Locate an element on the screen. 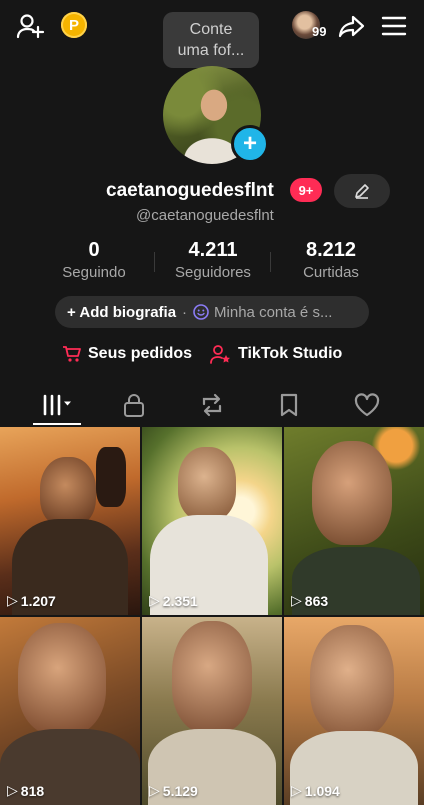  stat-following: 0 Seguindo is located at coordinates (94, 261).